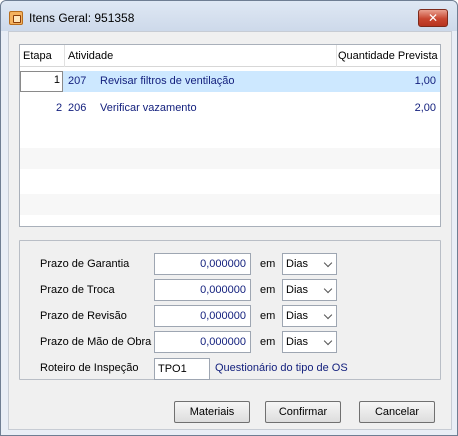 Image resolution: width=458 pixels, height=436 pixels. I want to click on materiais-button: Materiais, so click(212, 412).